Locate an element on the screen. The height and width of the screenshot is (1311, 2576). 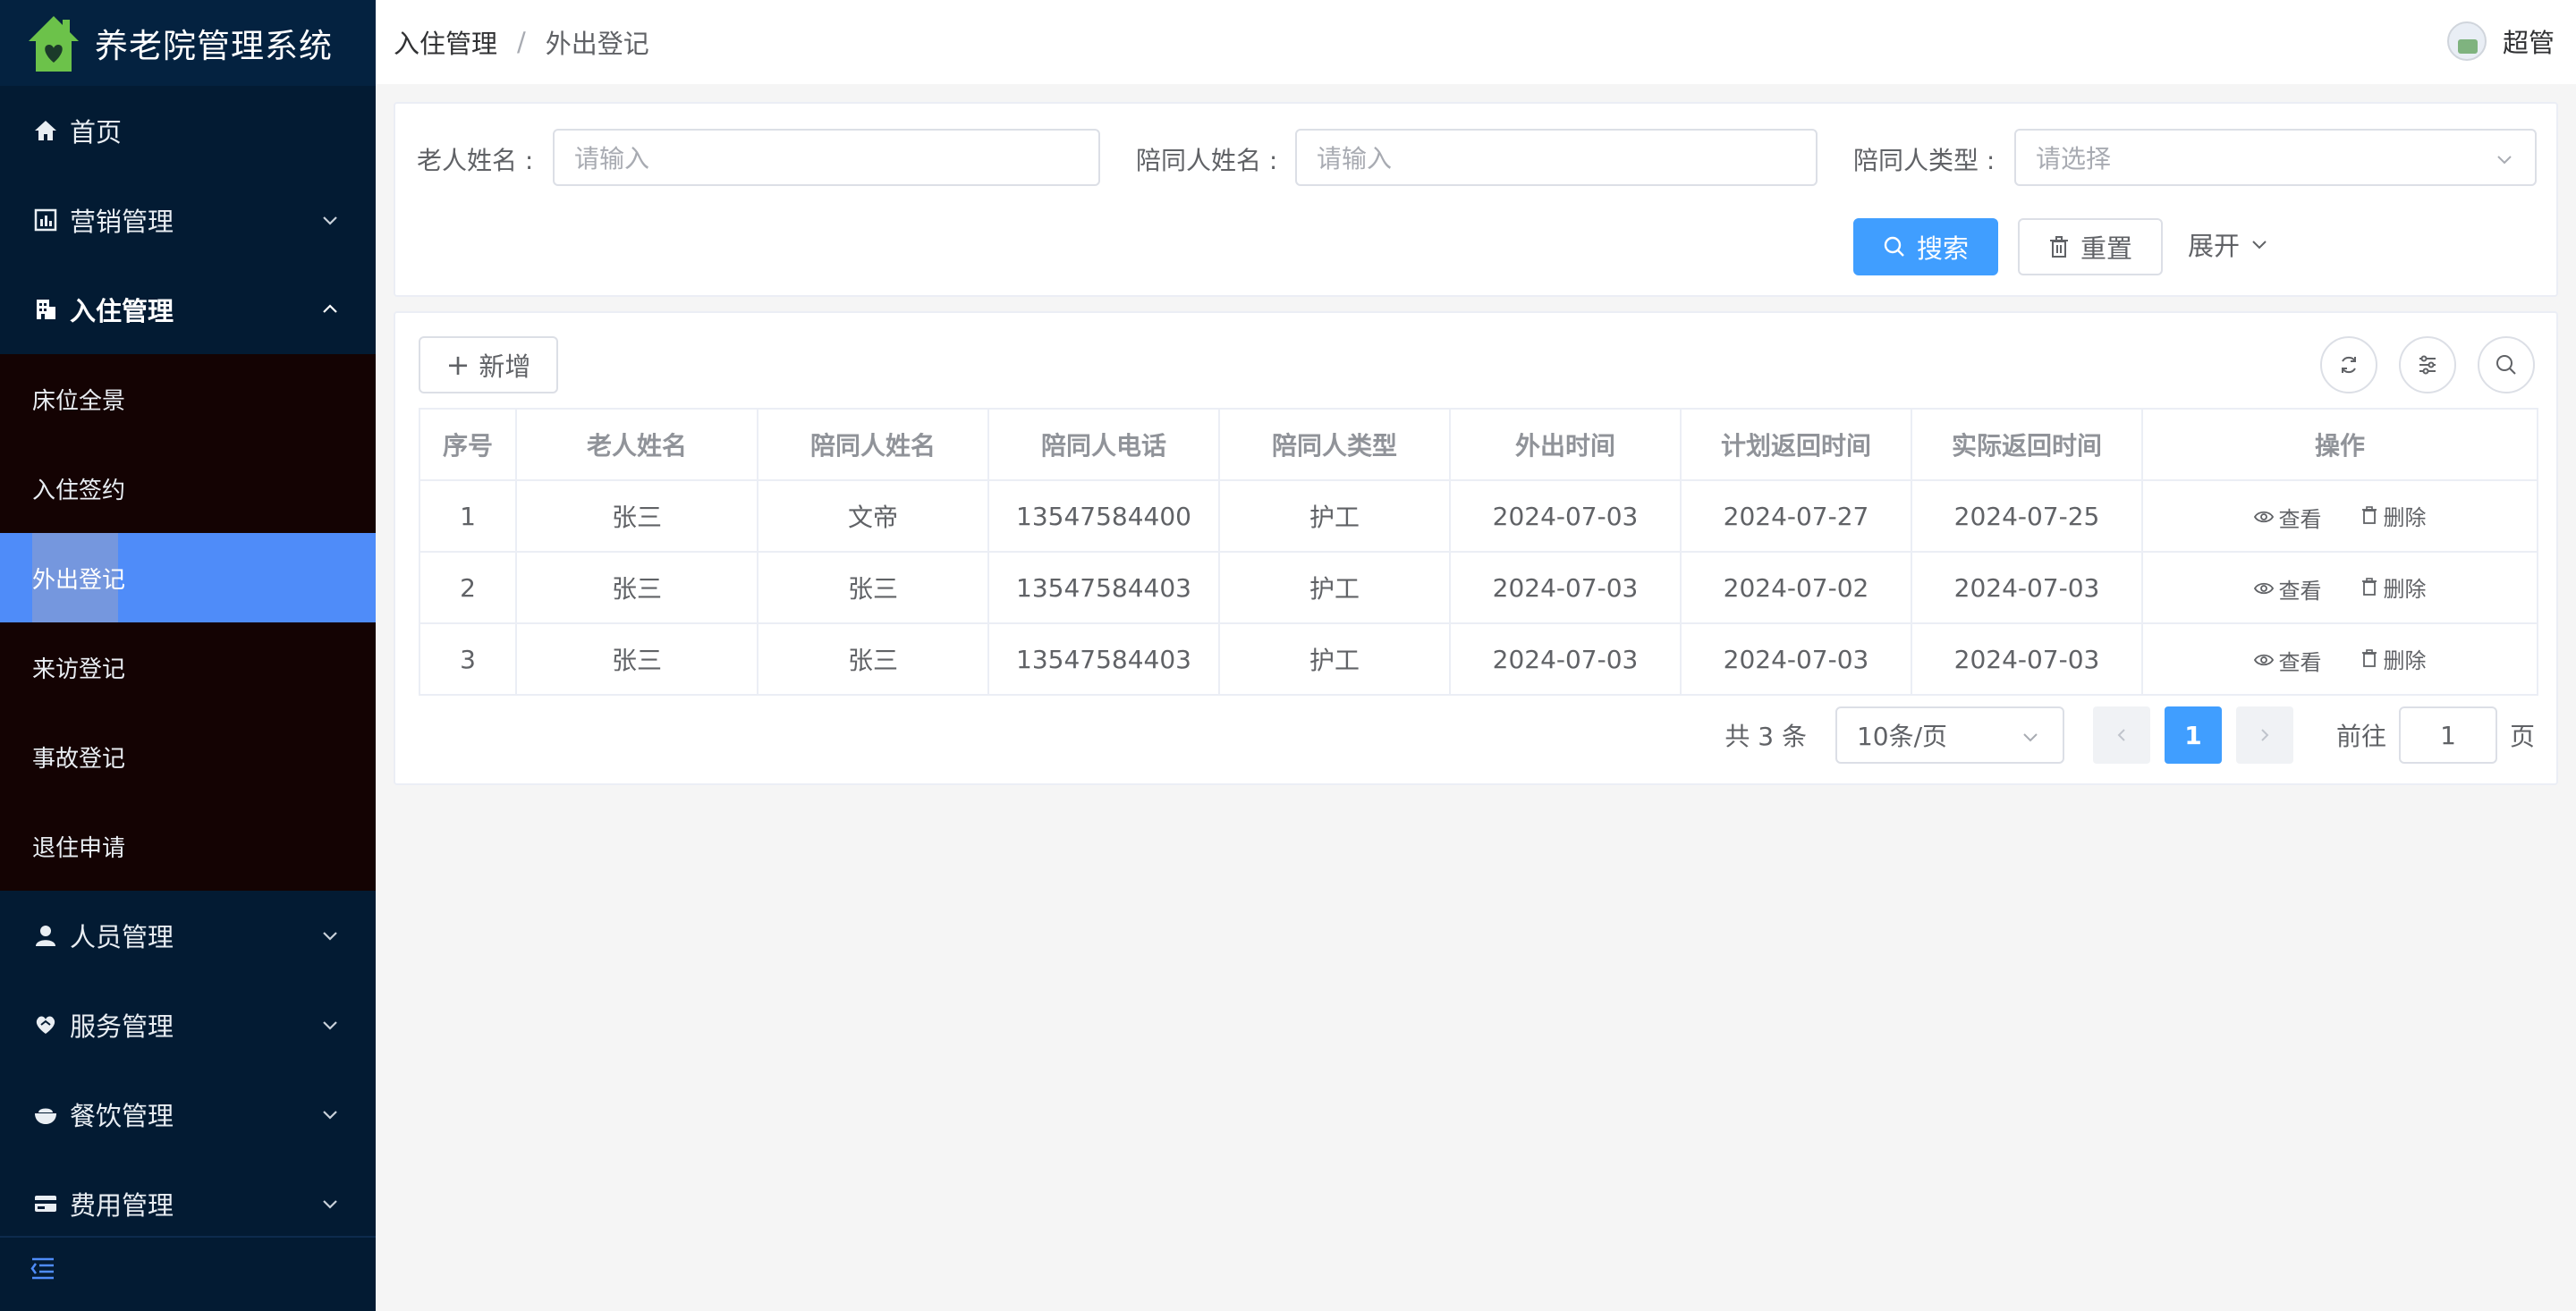
companion-name-input: 请输入 is located at coordinates (1556, 157).